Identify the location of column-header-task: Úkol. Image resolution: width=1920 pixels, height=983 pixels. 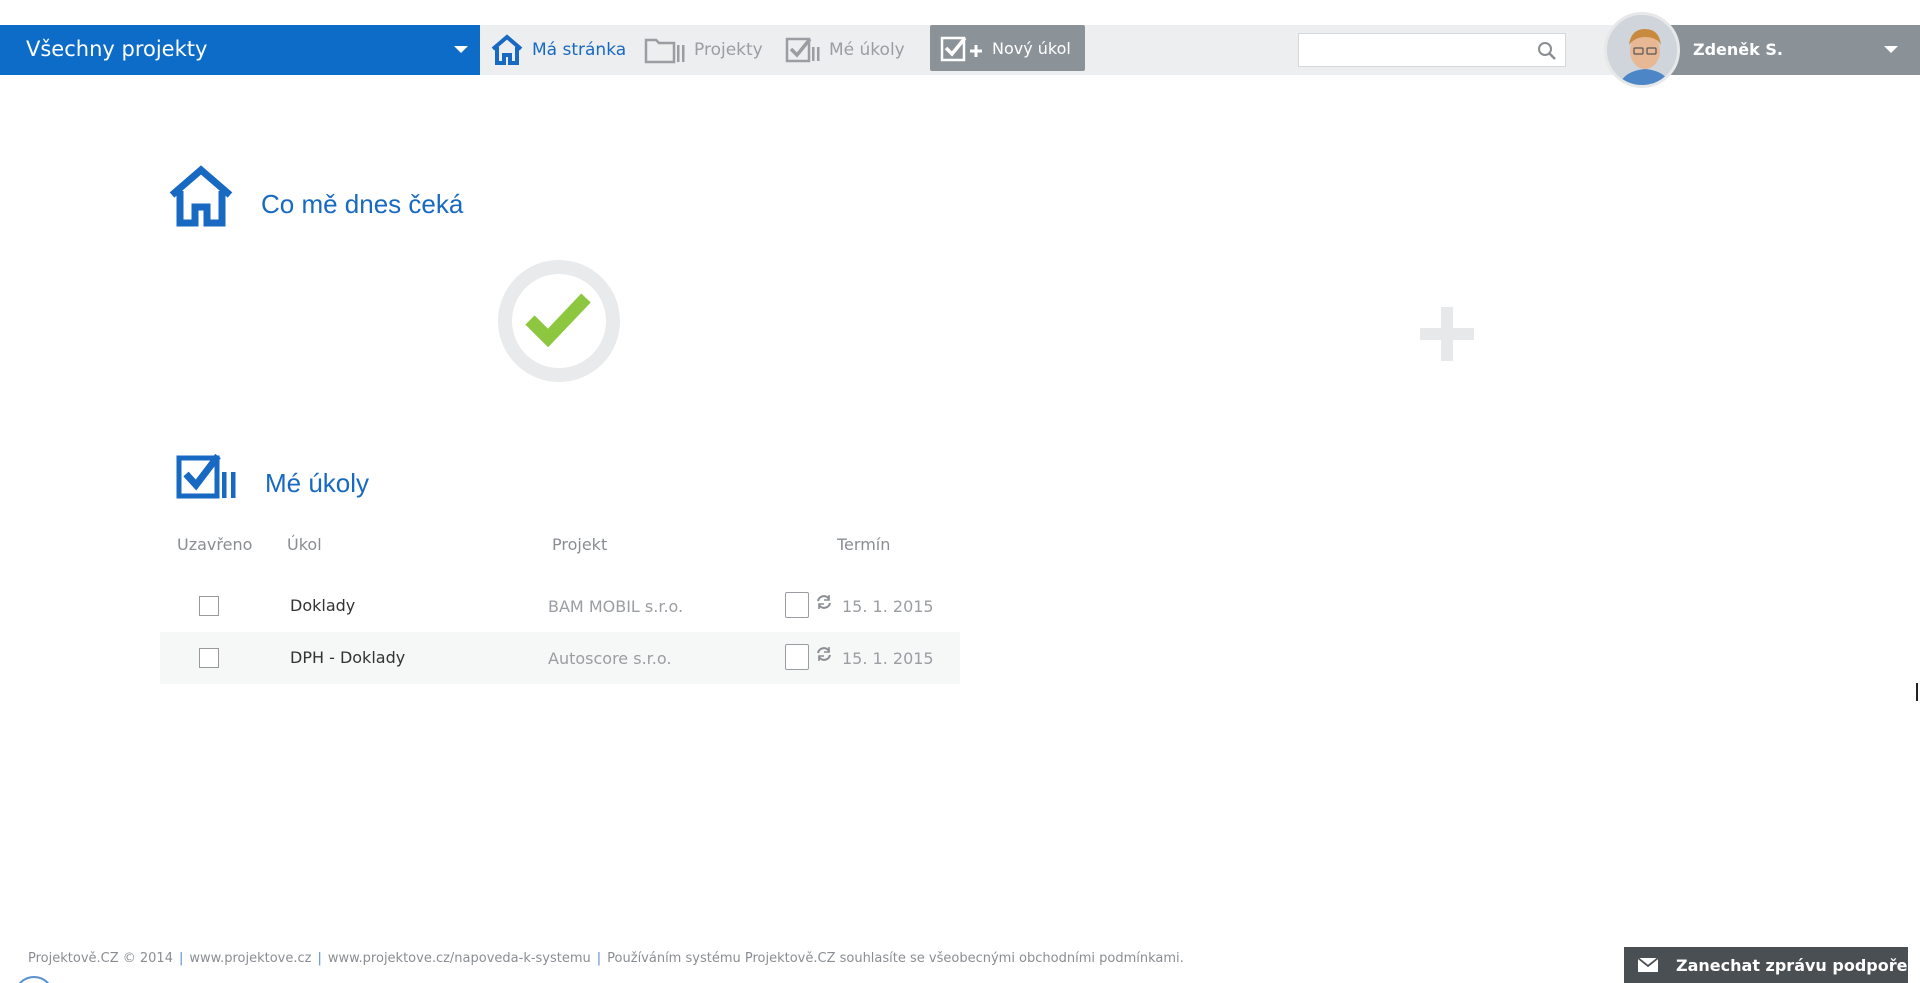
(304, 544).